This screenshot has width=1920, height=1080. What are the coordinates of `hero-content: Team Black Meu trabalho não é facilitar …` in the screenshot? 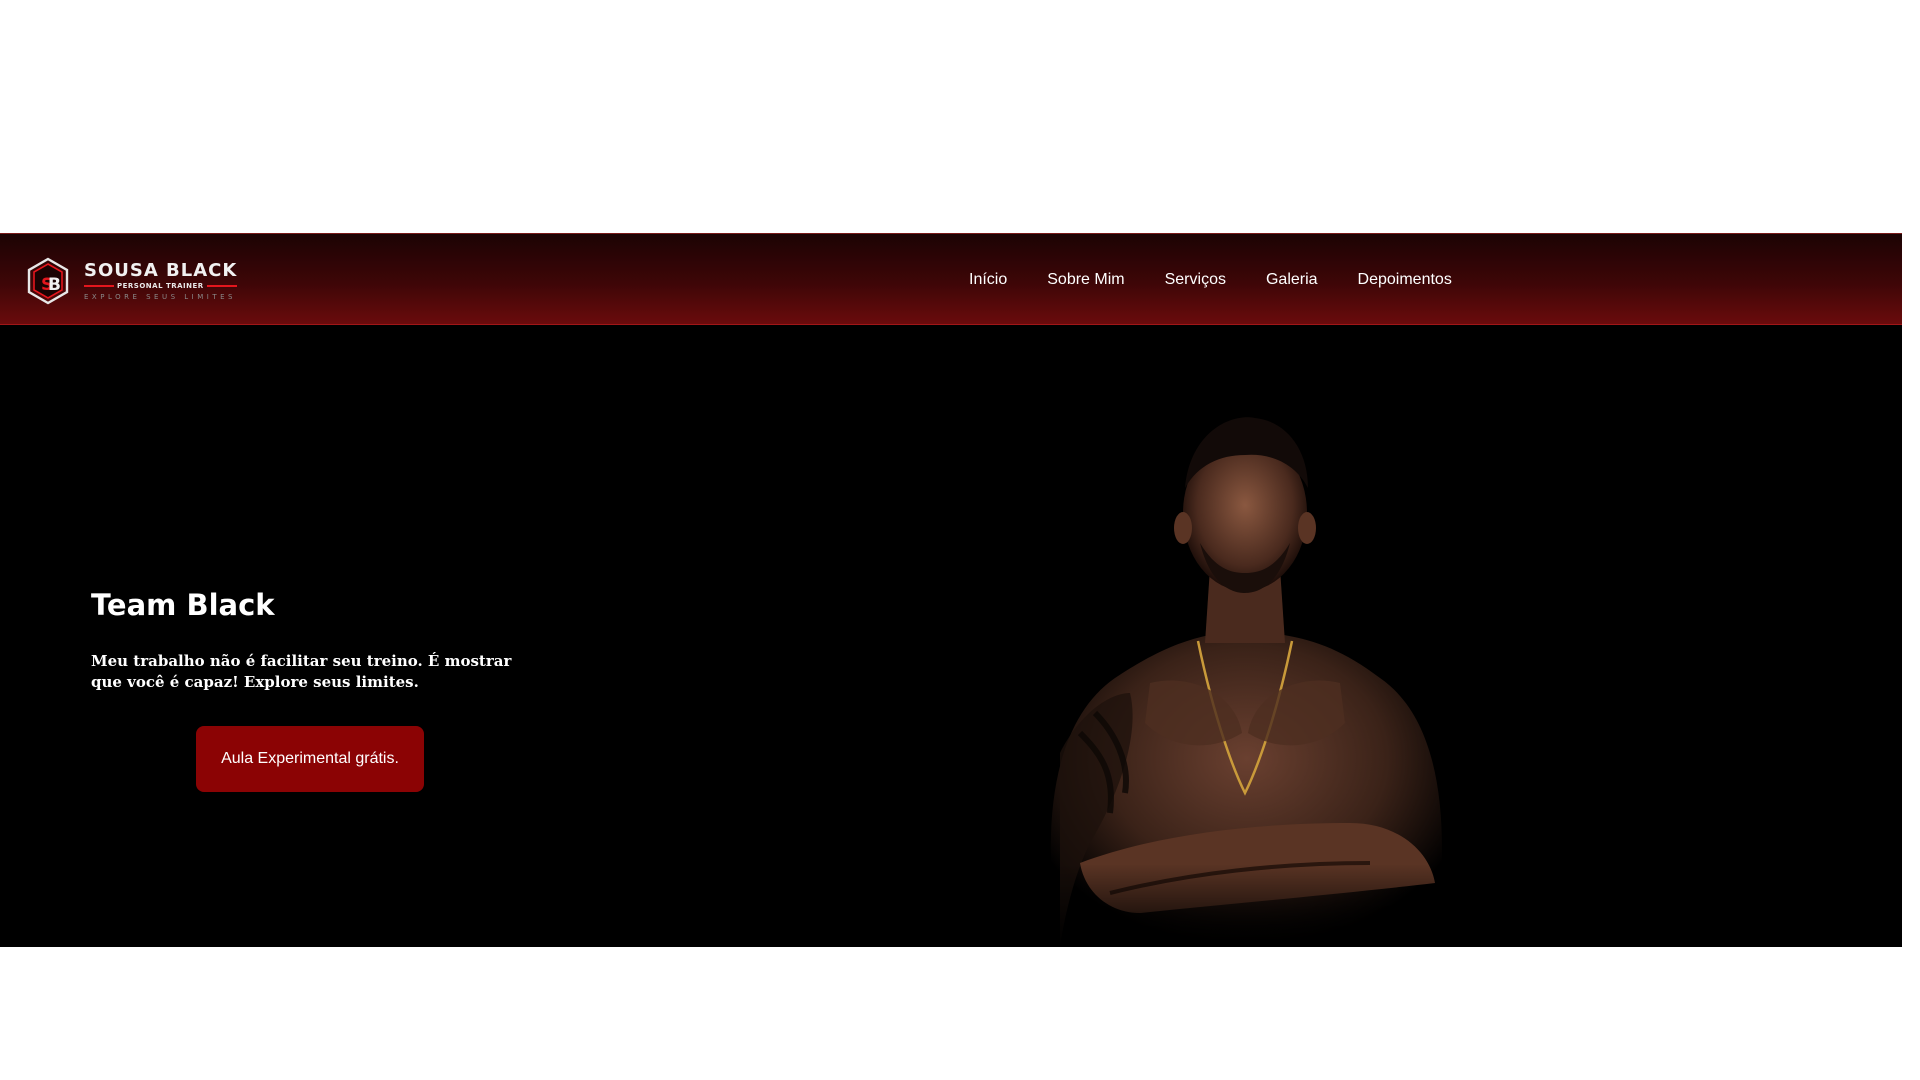 It's located at (321, 640).